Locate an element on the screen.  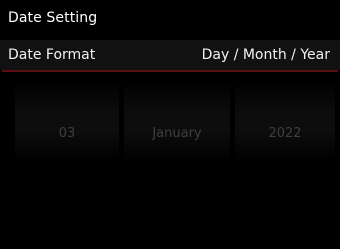
day-picker-column: 03 is located at coordinates (67, 122).